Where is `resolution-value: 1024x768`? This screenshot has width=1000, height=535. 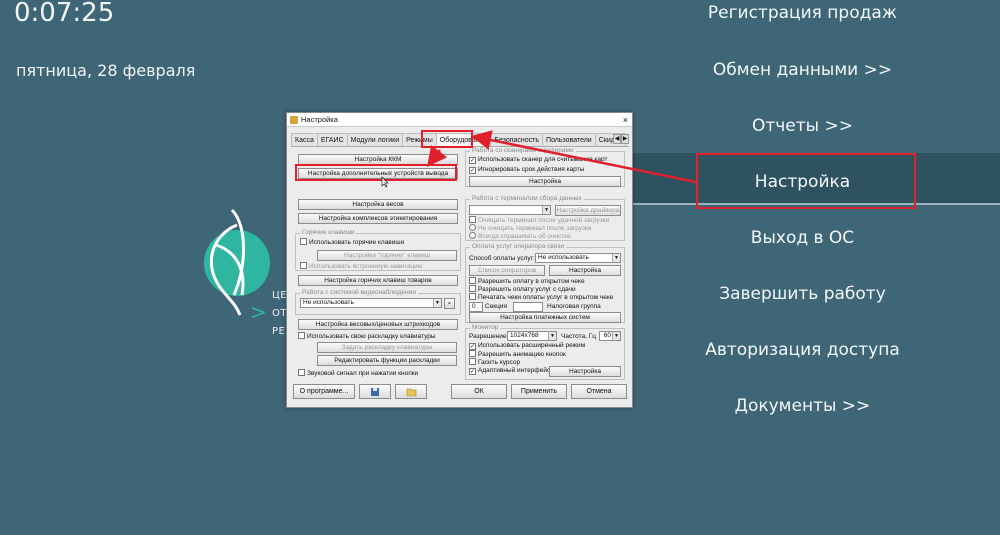
resolution-value: 1024x768 is located at coordinates (524, 335).